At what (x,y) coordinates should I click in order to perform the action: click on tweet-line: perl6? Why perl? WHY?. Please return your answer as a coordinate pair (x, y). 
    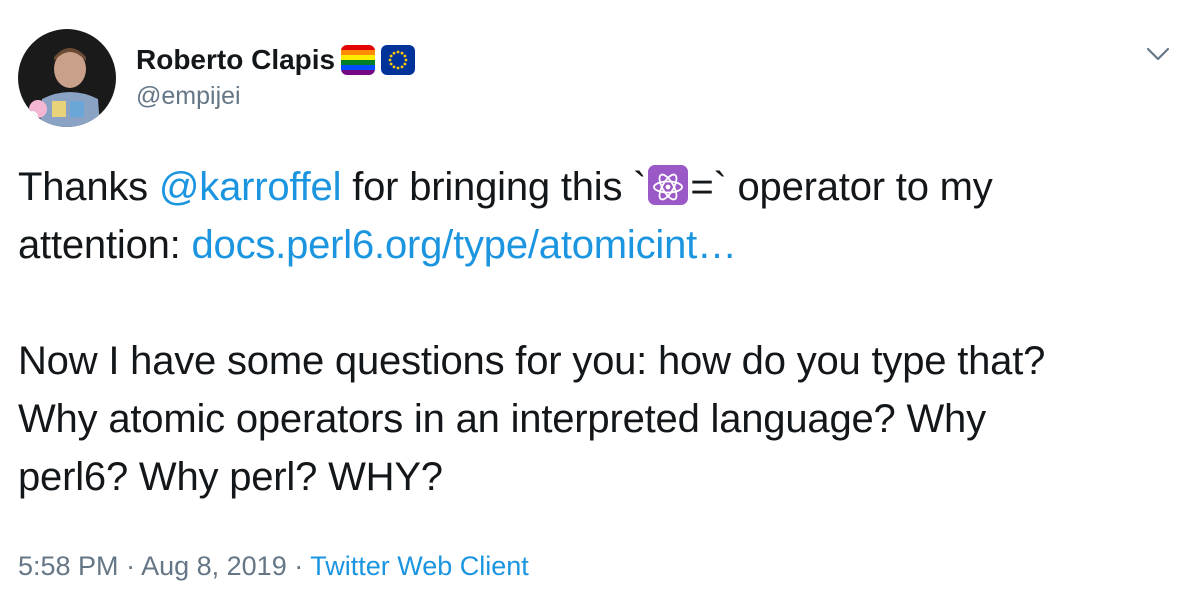
    Looking at the image, I should click on (230, 477).